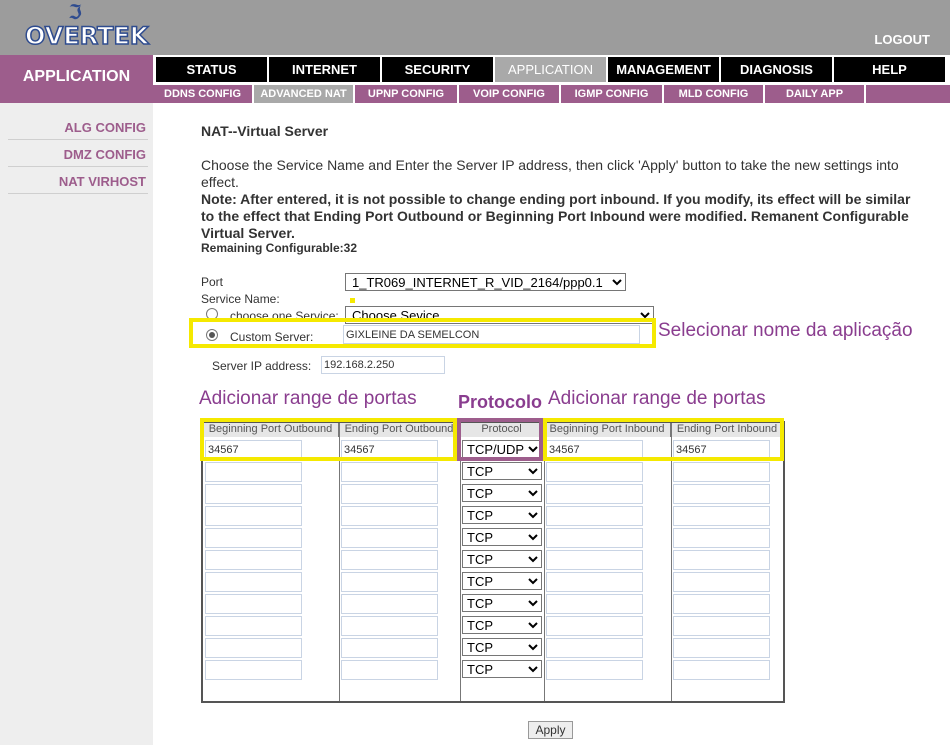 Image resolution: width=950 pixels, height=745 pixels. What do you see at coordinates (308, 398) in the screenshot?
I see `annotation-port-range-left: Adicionar range de portas` at bounding box center [308, 398].